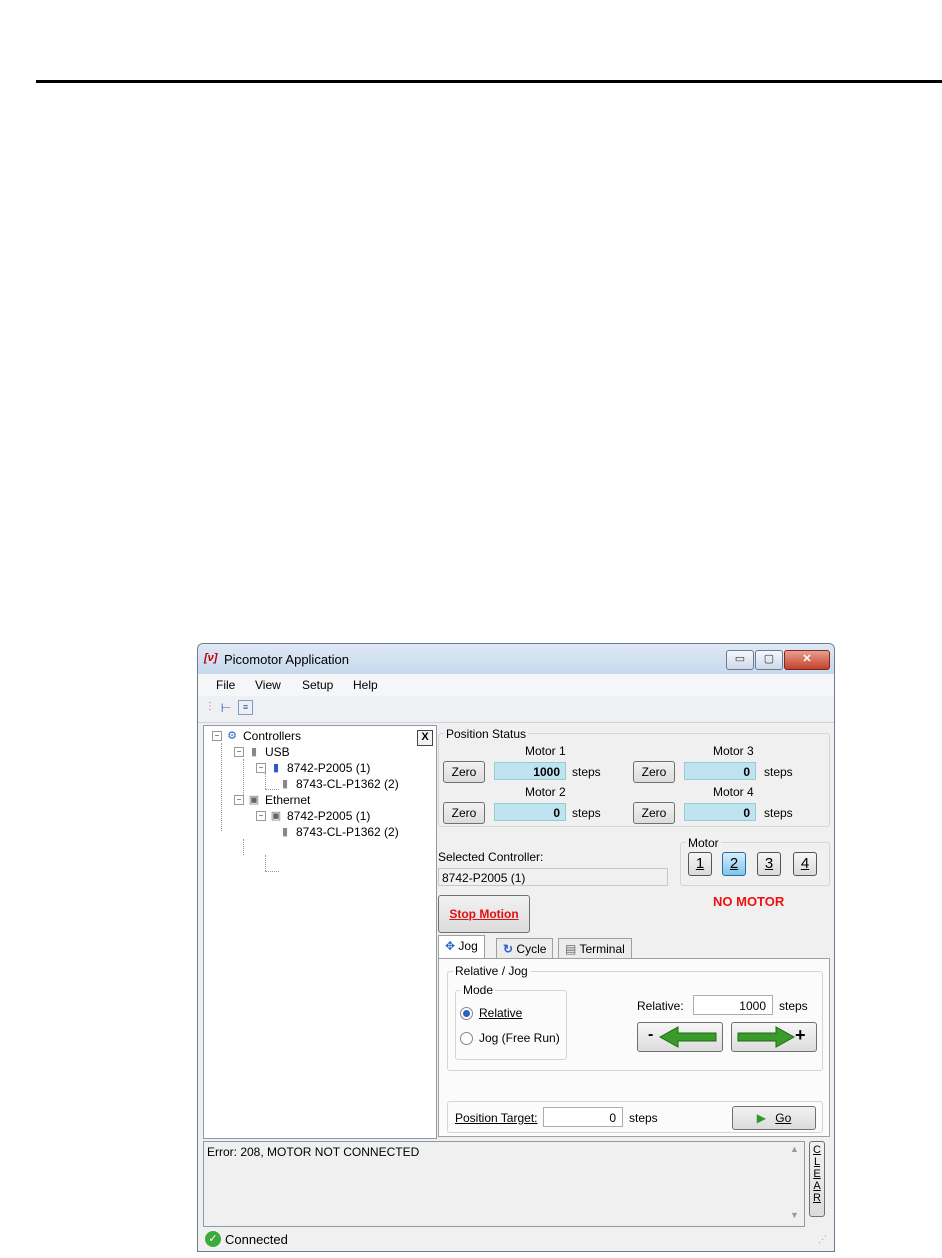 The height and width of the screenshot is (1258, 942). I want to click on motor-2-units: steps, so click(586, 813).